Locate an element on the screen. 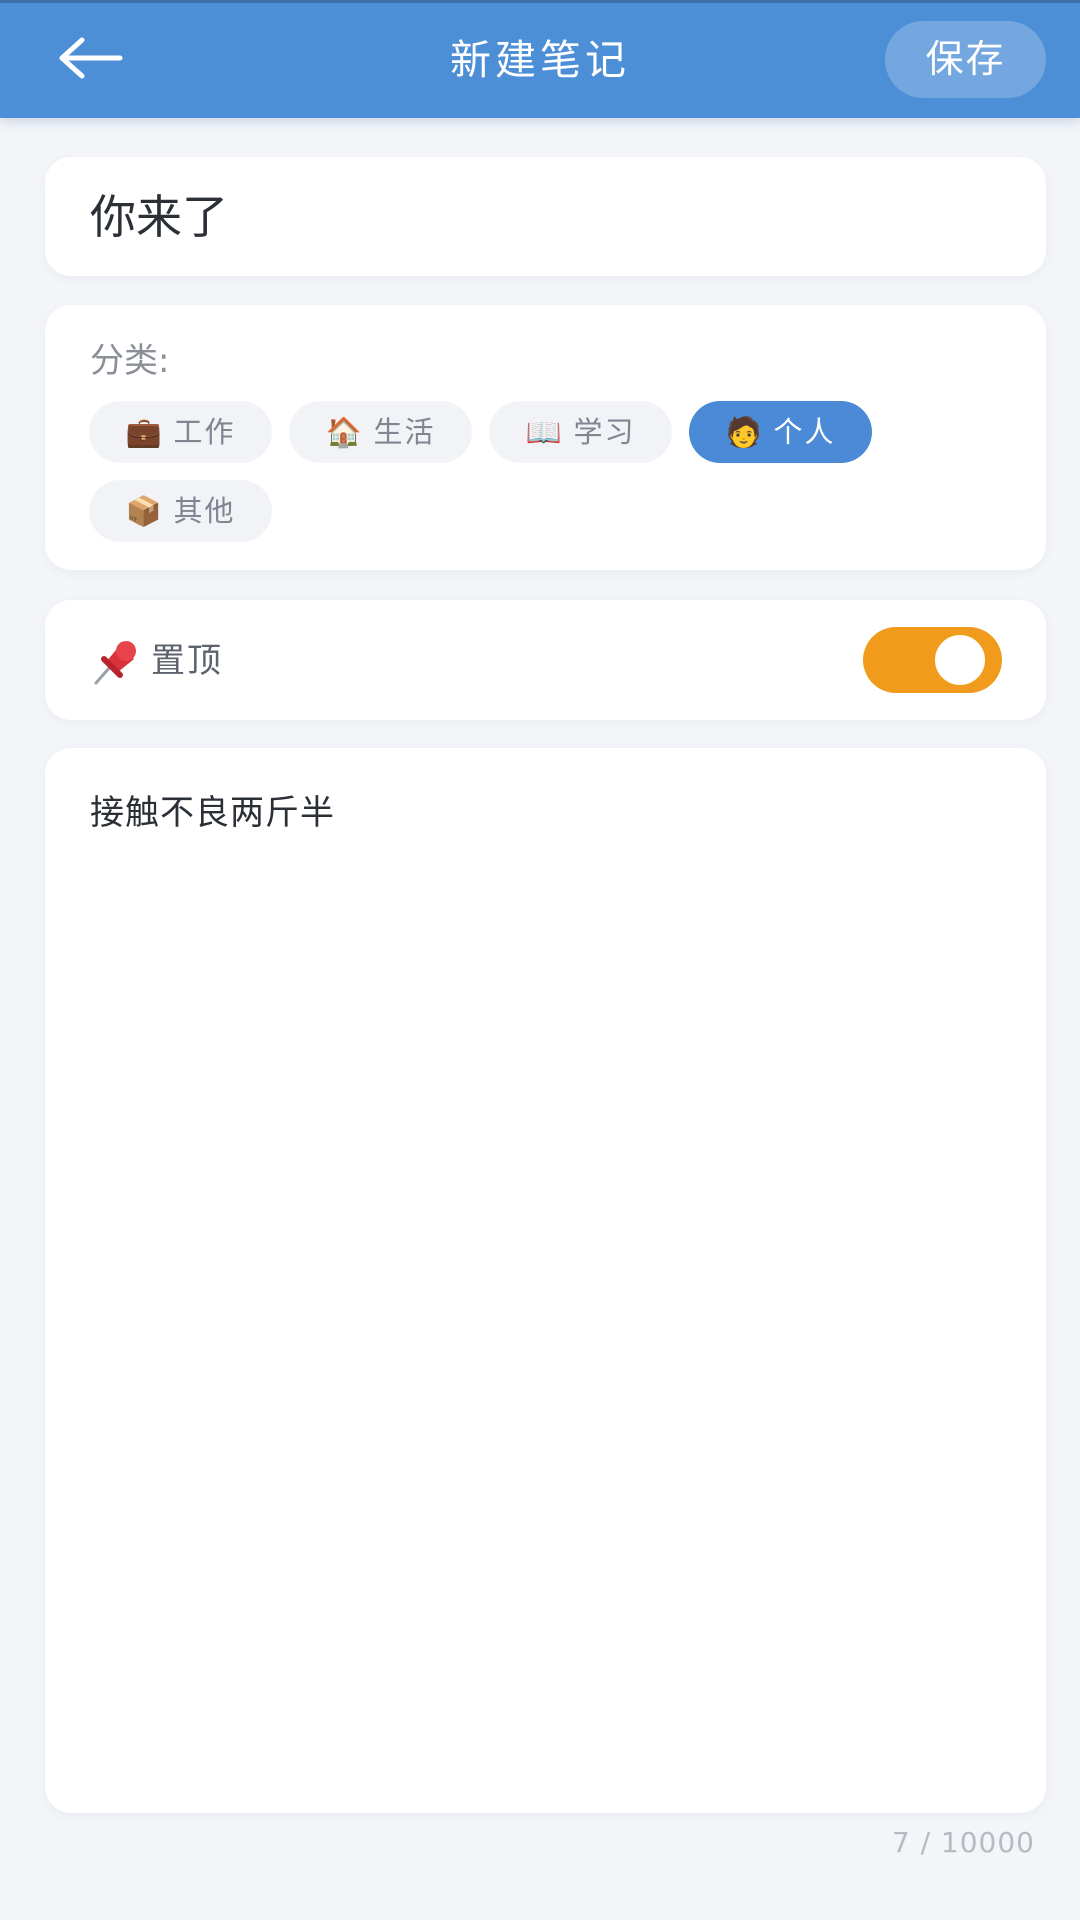 The width and height of the screenshot is (1080, 1920). note-content-textarea: 接触不良两斤半 is located at coordinates (540, 813).